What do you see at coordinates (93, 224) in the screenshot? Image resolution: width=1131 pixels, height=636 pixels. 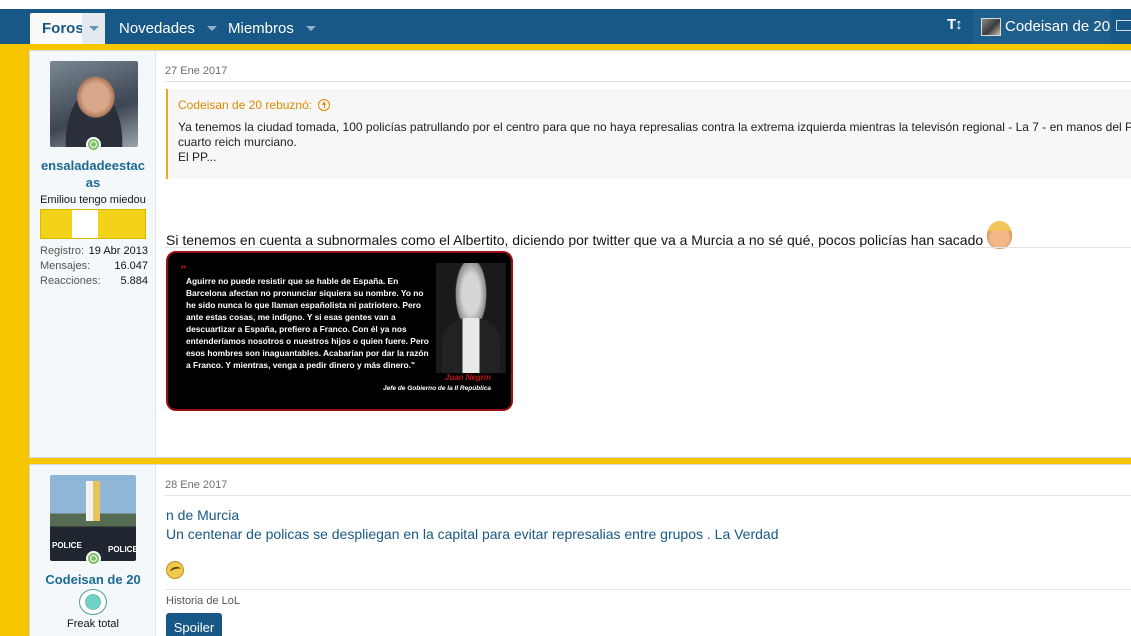 I see `user-banner-image` at bounding box center [93, 224].